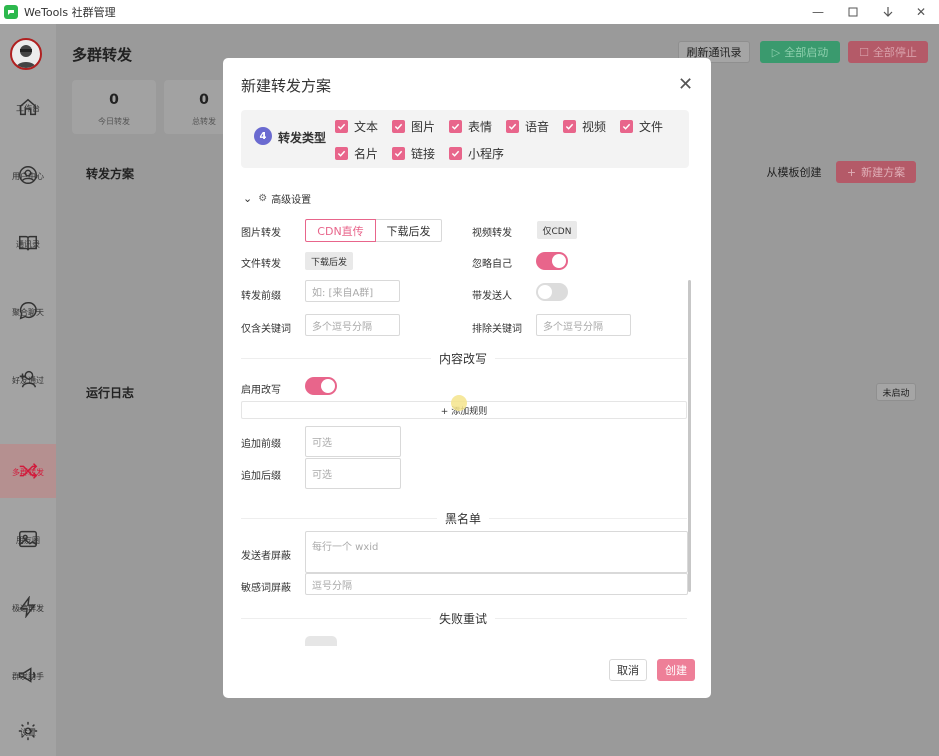 The image size is (939, 756). What do you see at coordinates (28, 175) in the screenshot?
I see `sidebar-item-user-center: 用户中心` at bounding box center [28, 175].